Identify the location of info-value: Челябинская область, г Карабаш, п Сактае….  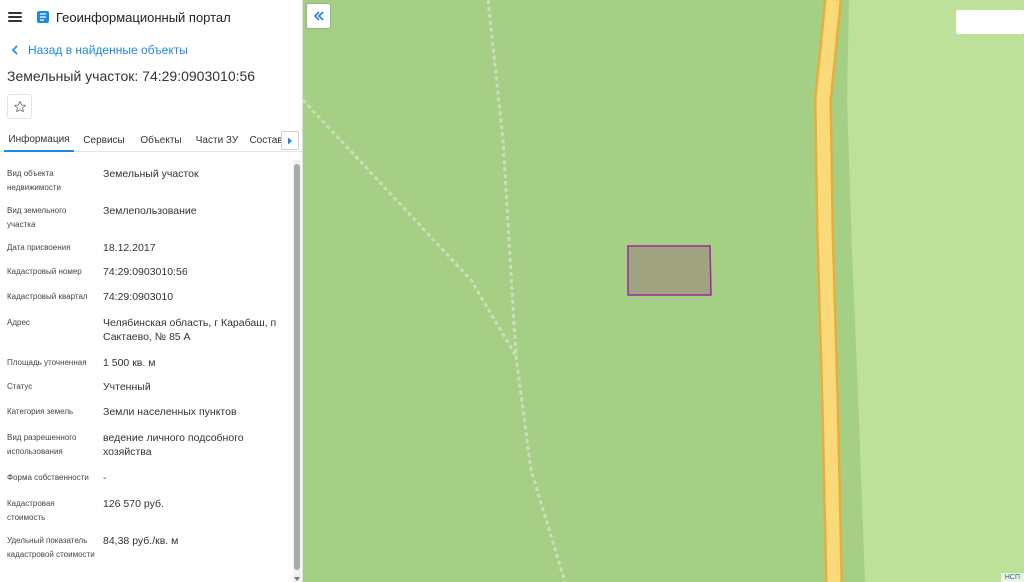
(190, 330).